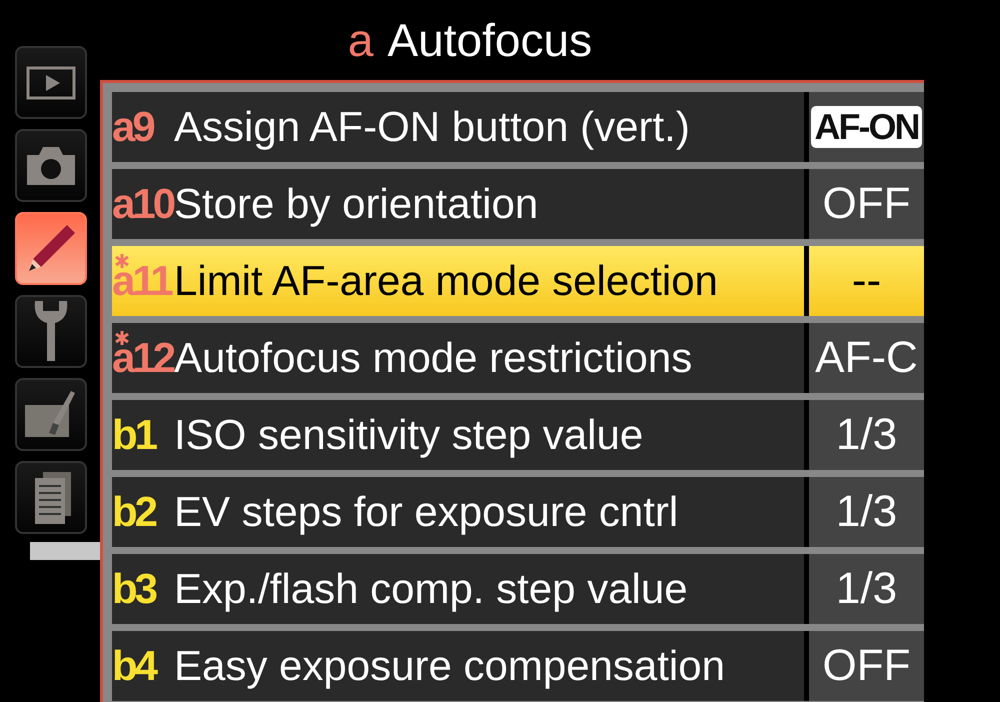 The height and width of the screenshot is (702, 1000). I want to click on item-code: a9, so click(133, 127).